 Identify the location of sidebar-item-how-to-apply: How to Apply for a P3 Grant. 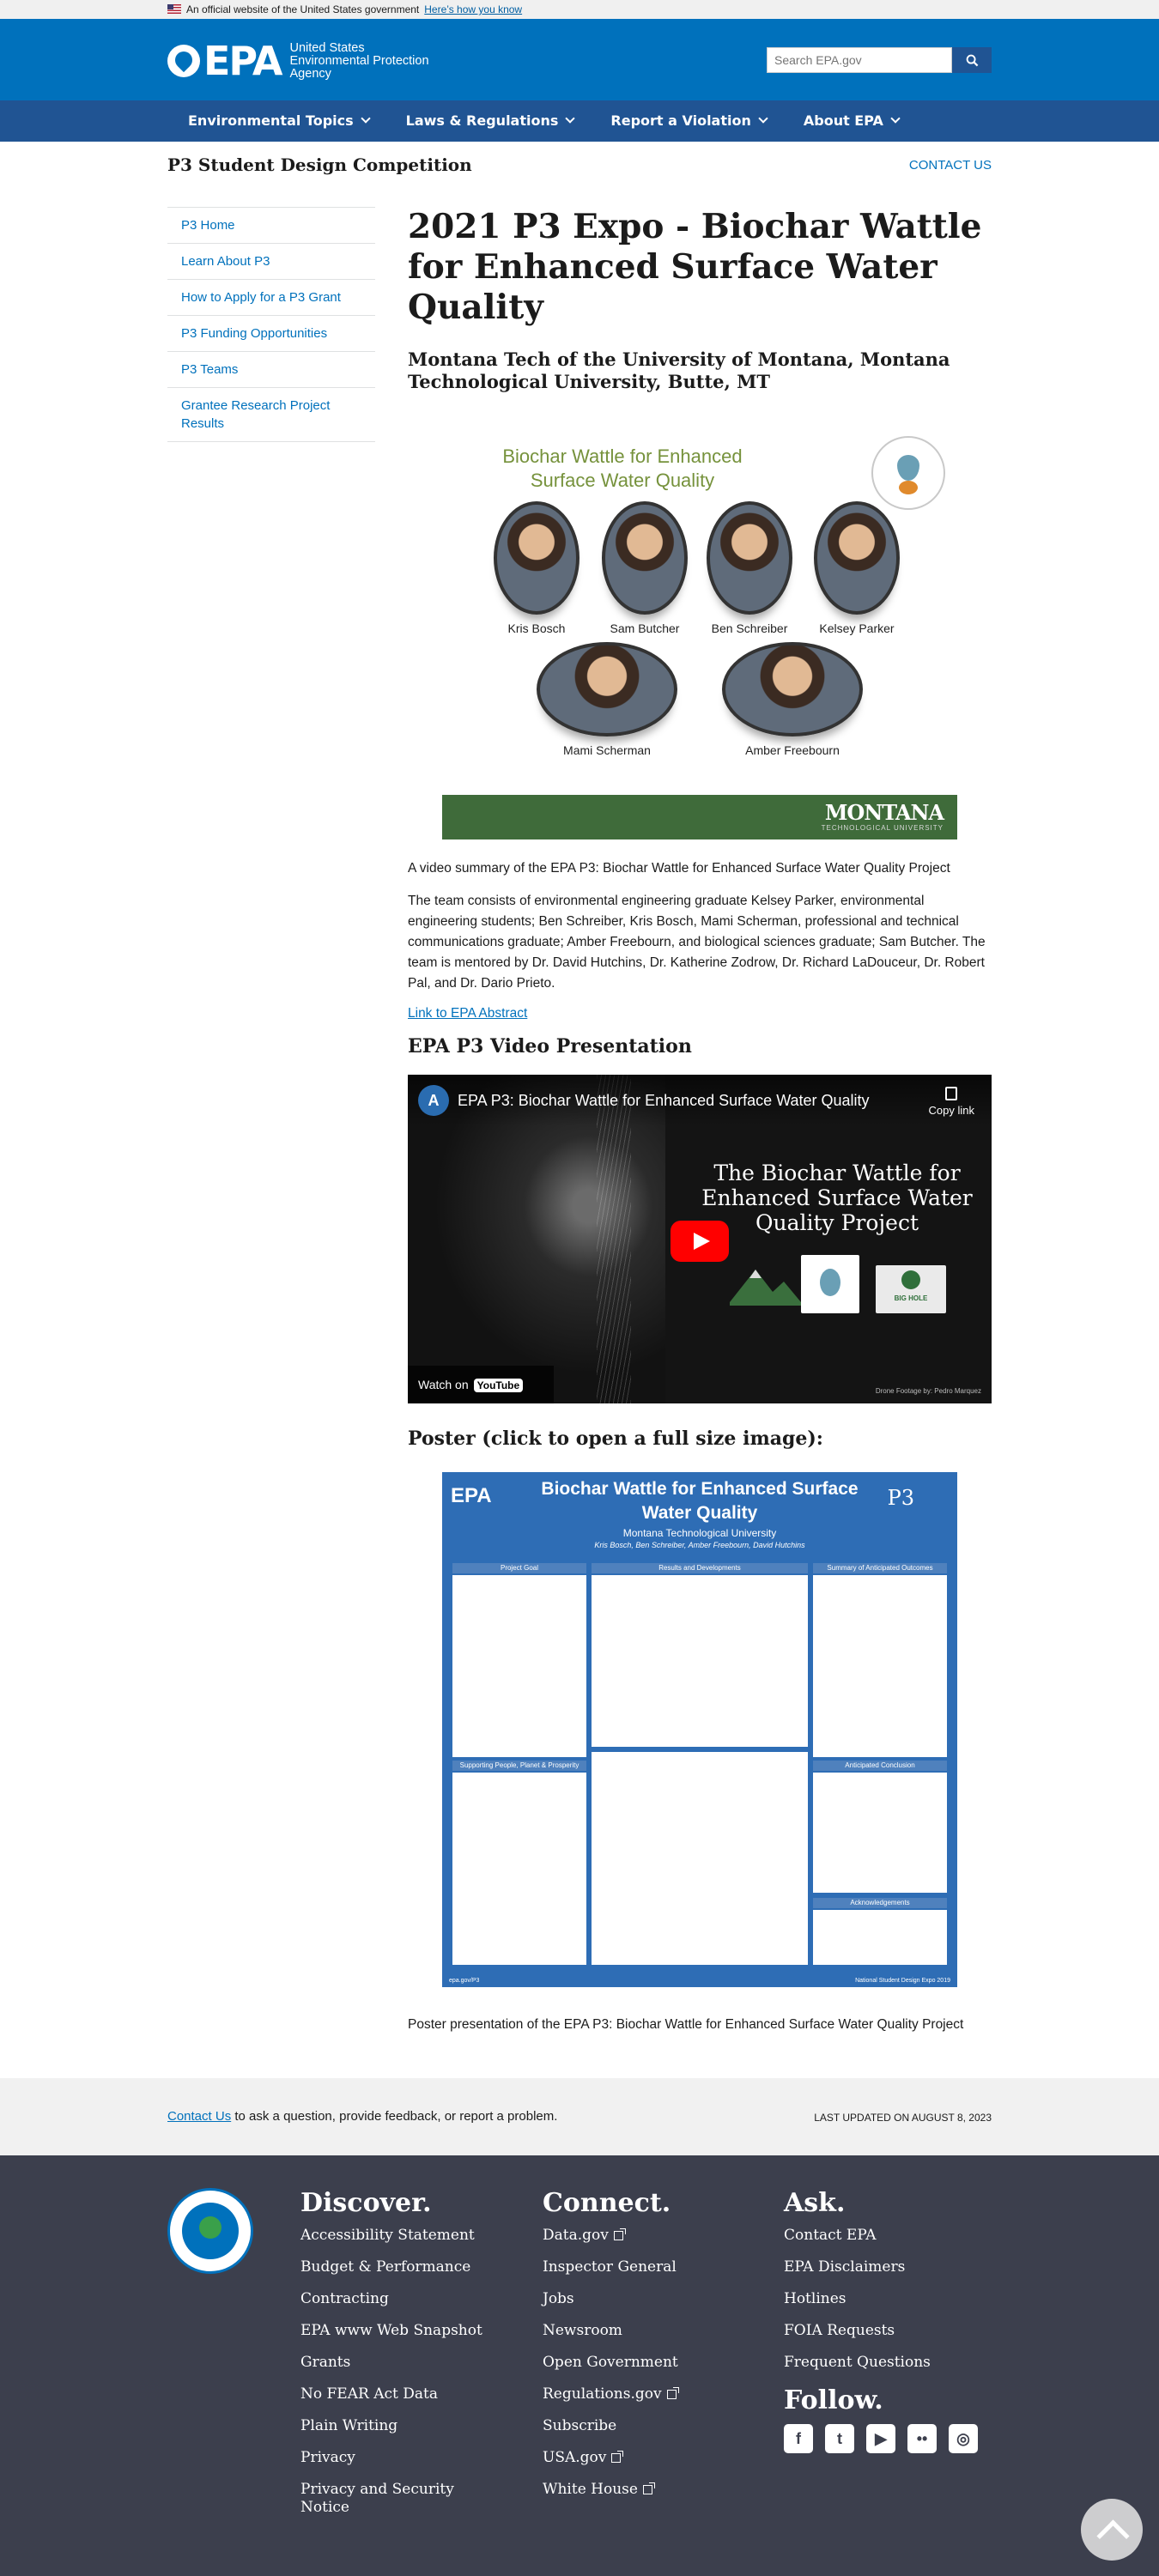
(271, 297).